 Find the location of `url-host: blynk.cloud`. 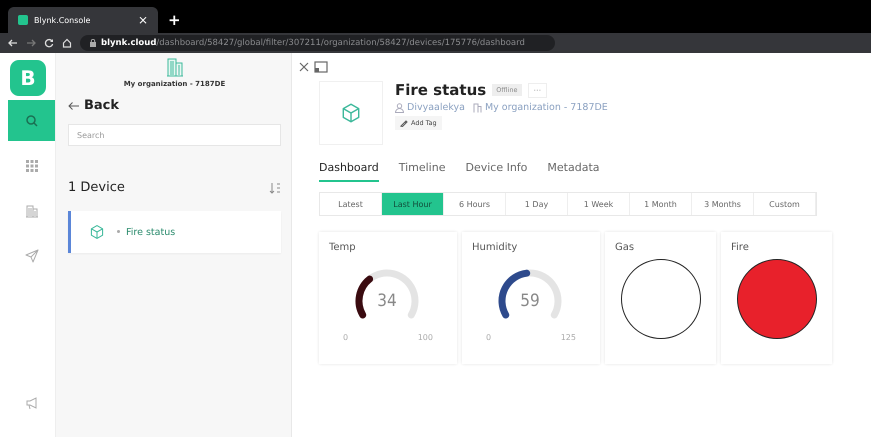

url-host: blynk.cloud is located at coordinates (128, 43).